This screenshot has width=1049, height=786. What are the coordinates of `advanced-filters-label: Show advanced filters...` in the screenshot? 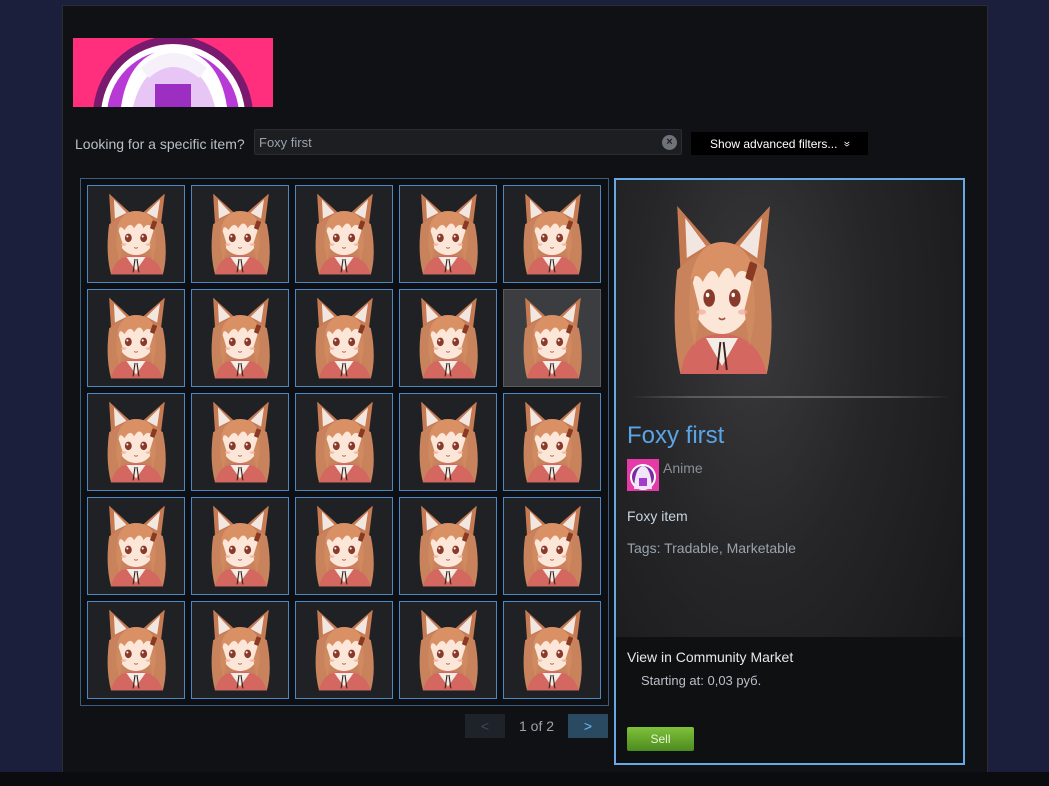 It's located at (774, 143).